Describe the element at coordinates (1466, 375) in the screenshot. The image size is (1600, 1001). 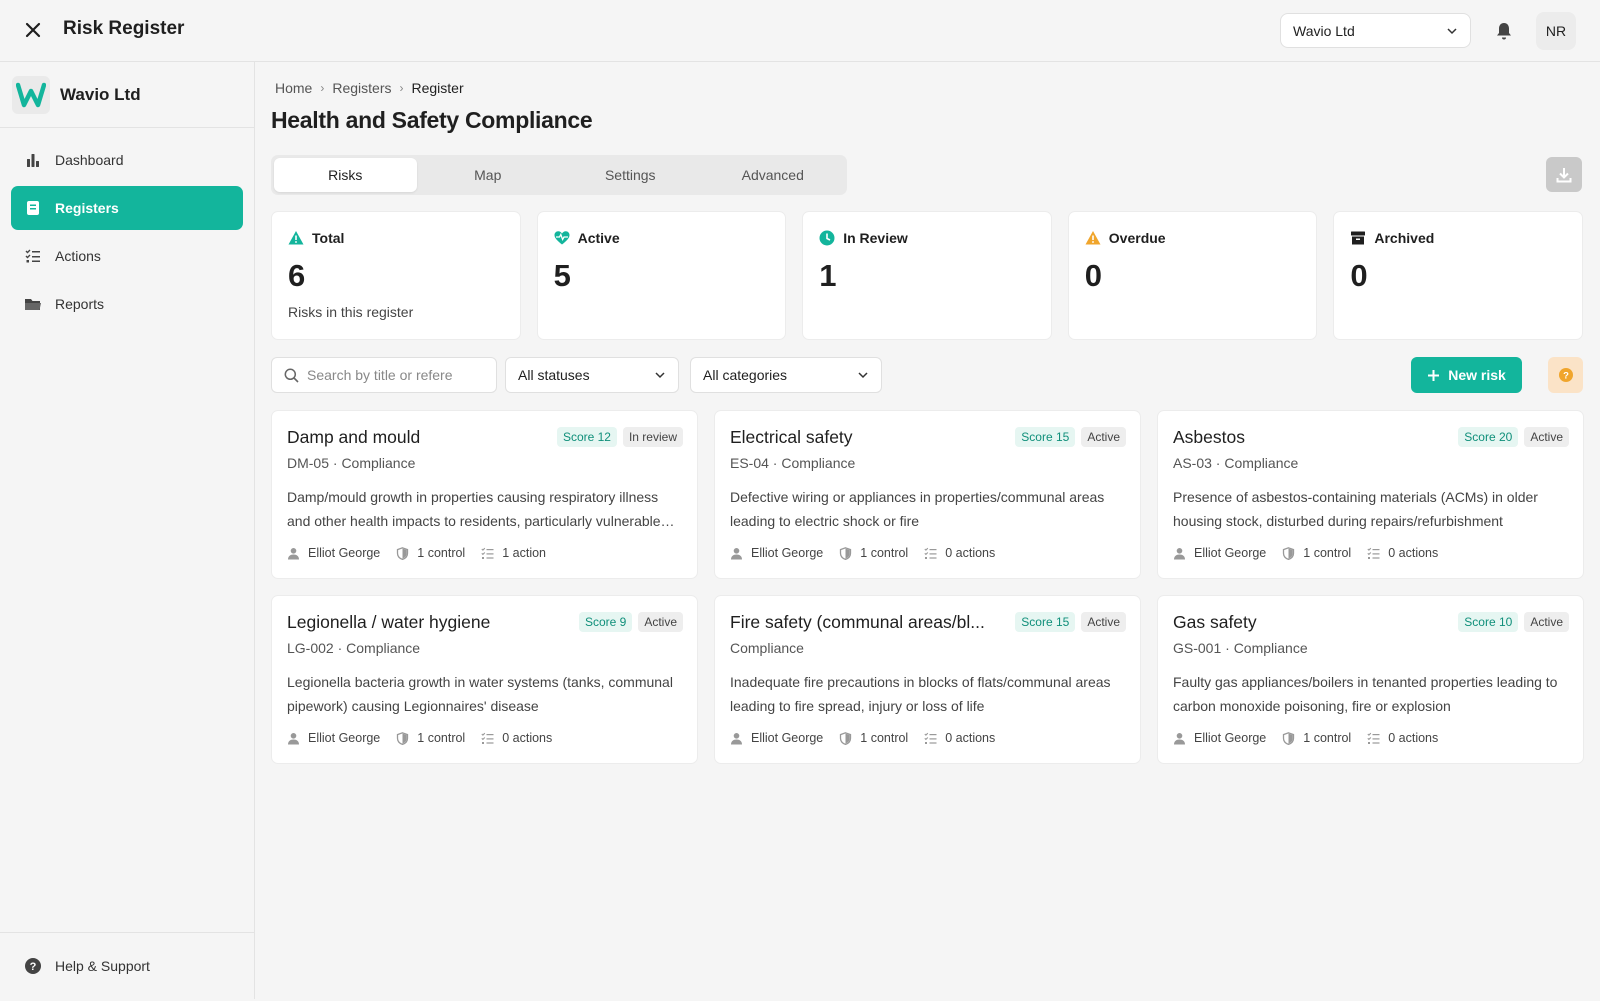
I see `new-risk-button: New risk` at that location.